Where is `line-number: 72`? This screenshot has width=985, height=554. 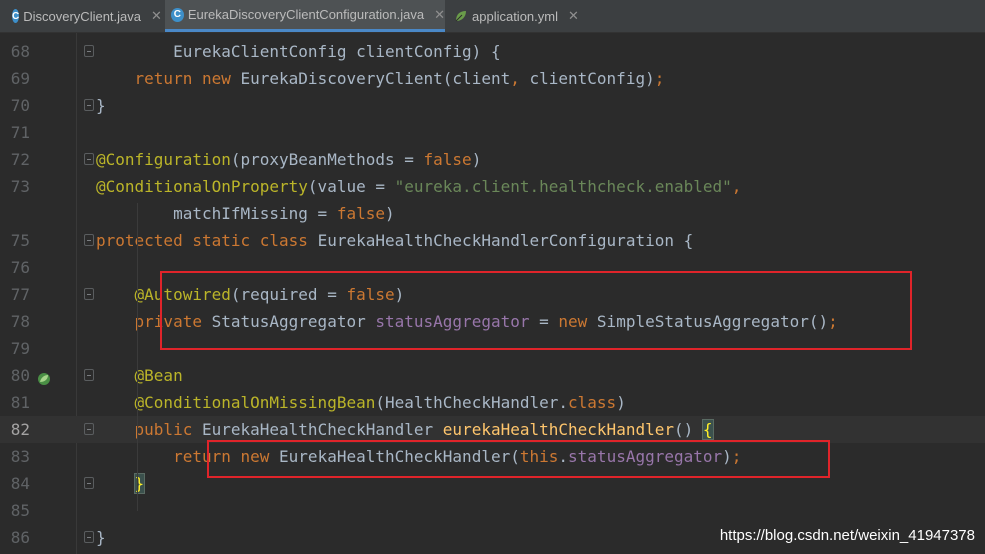 line-number: 72 is located at coordinates (20, 159).